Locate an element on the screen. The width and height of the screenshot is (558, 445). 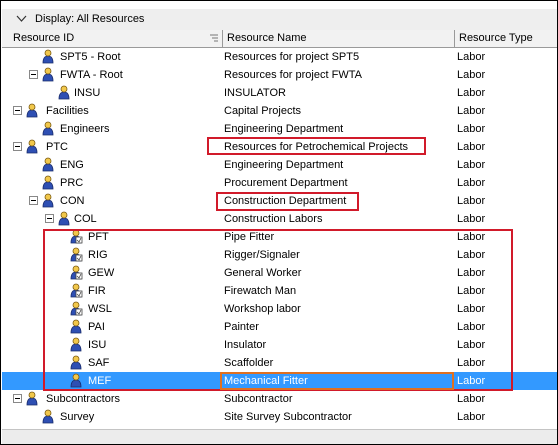
table-row: ENG Engineering Department Labor is located at coordinates (279, 165).